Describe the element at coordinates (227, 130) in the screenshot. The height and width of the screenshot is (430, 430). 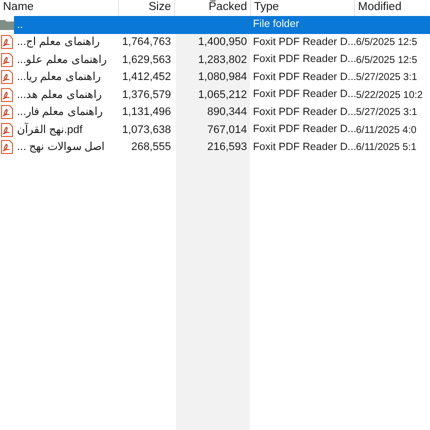
I see `table-cell: 767,014` at that location.